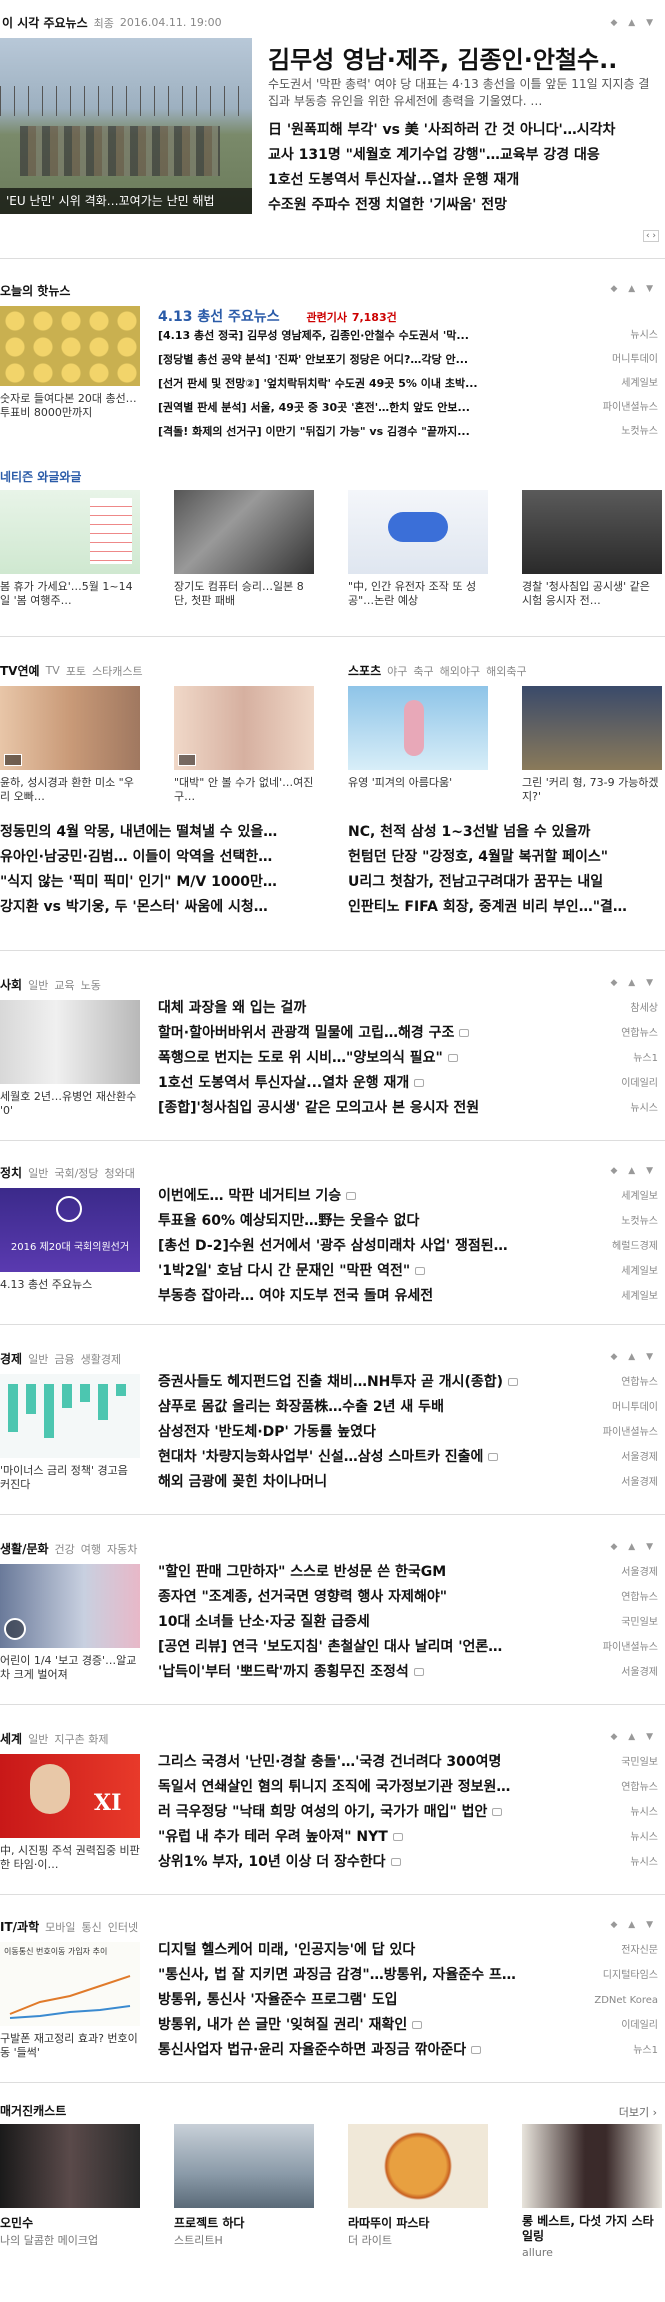 The width and height of the screenshot is (665, 2302). What do you see at coordinates (408, 1033) in the screenshot?
I see `list-item: 할머·할아버바위서 관광객 밀물에 고립…해경 구조 연합뉴스` at bounding box center [408, 1033].